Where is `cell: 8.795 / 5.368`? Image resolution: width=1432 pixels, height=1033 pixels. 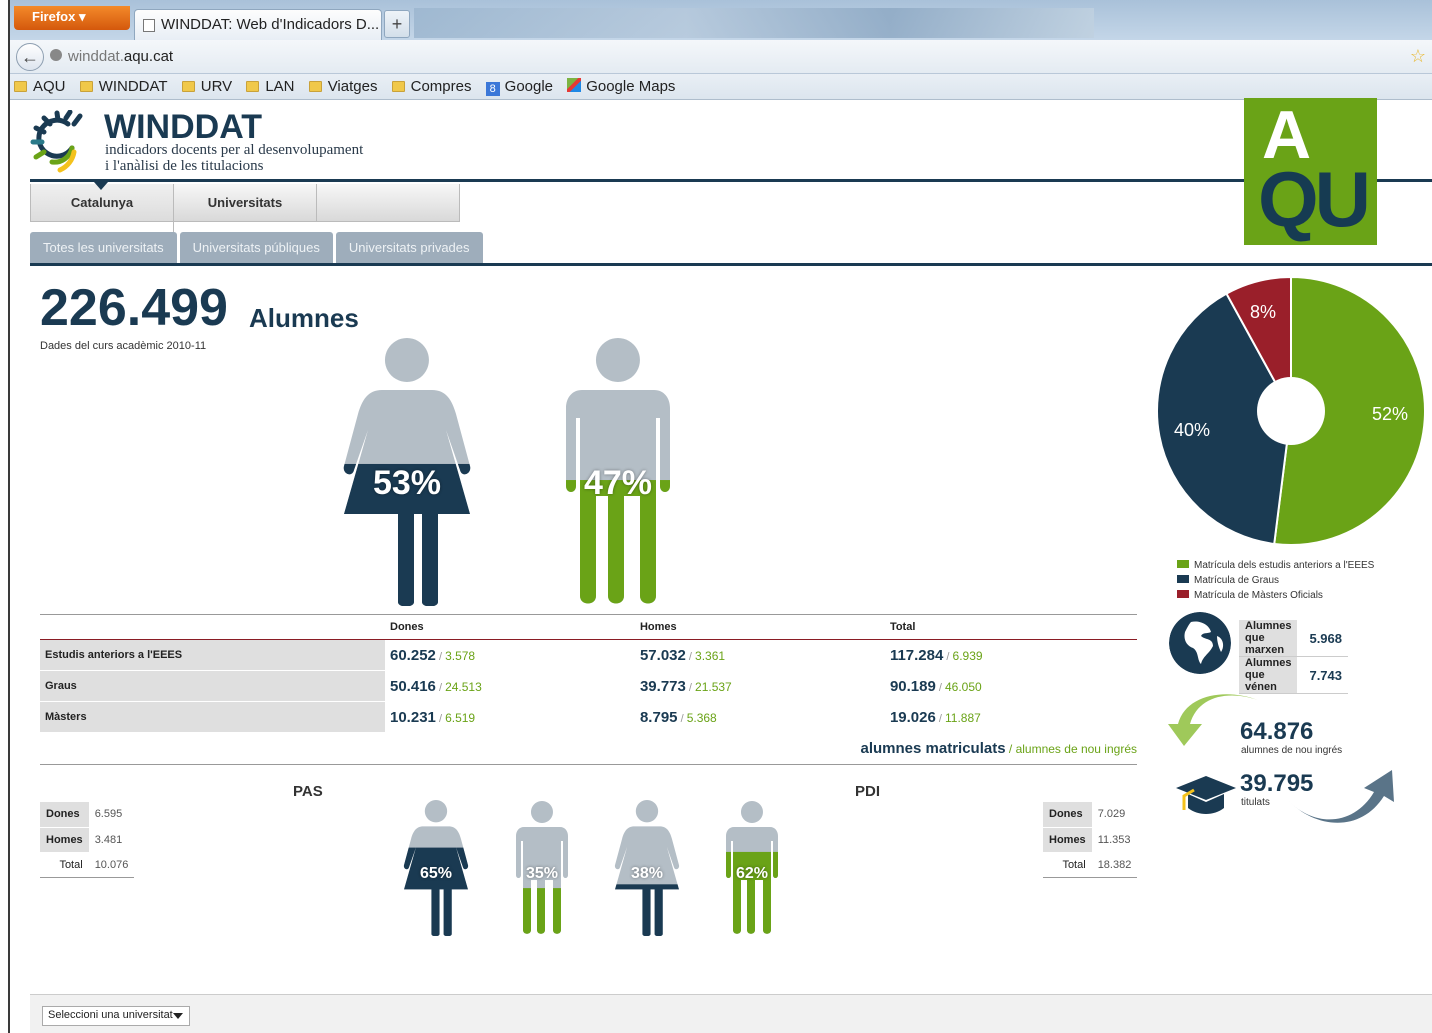 cell: 8.795 / 5.368 is located at coordinates (759, 717).